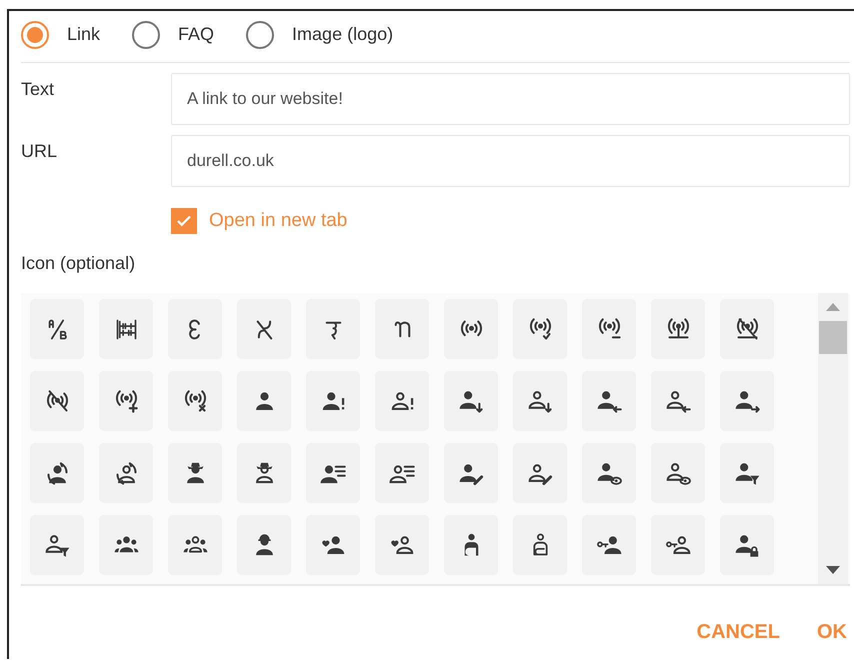  What do you see at coordinates (60, 34) in the screenshot?
I see `radio-button: Link` at bounding box center [60, 34].